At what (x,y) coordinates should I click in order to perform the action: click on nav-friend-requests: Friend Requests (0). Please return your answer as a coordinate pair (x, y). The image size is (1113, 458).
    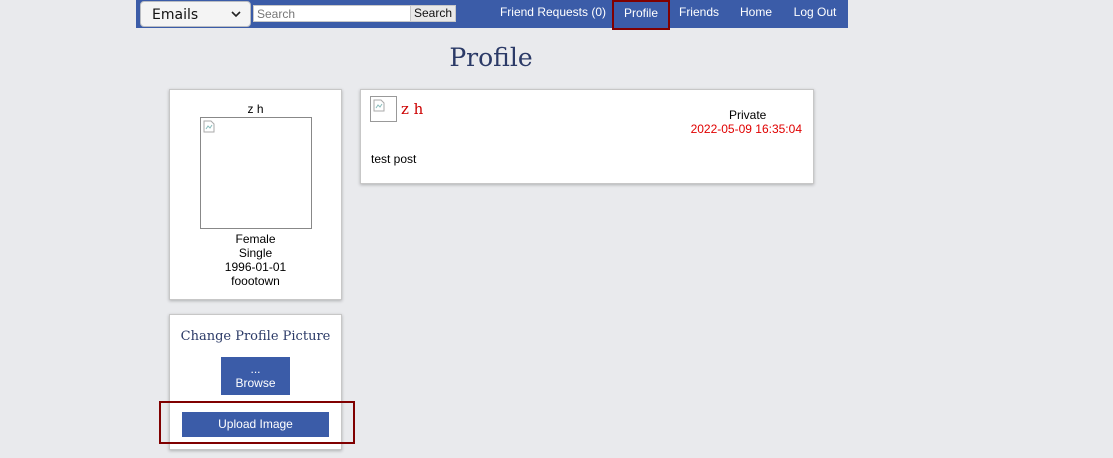
    Looking at the image, I should click on (553, 14).